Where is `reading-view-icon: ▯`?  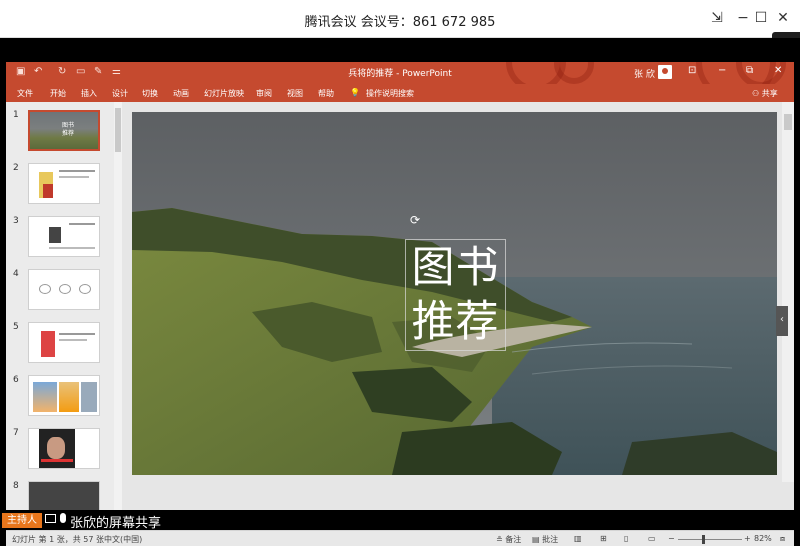 reading-view-icon: ▯ is located at coordinates (626, 538).